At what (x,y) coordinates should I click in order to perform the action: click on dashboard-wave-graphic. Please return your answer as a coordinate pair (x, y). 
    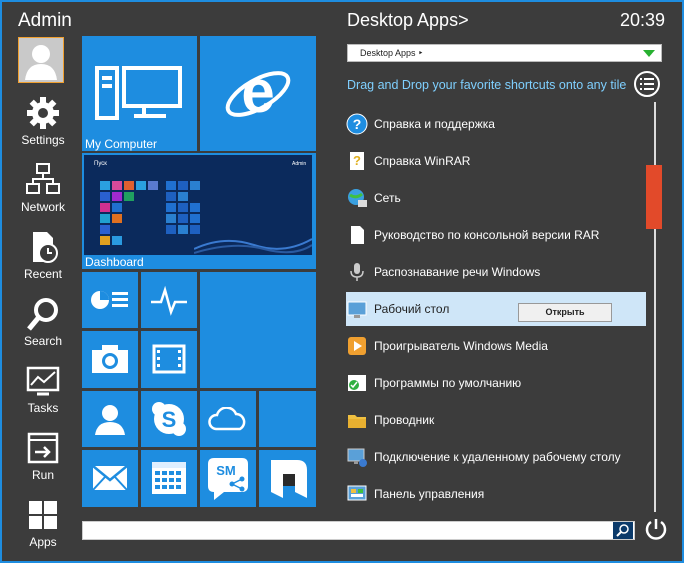
    Looking at the image, I should click on (253, 246).